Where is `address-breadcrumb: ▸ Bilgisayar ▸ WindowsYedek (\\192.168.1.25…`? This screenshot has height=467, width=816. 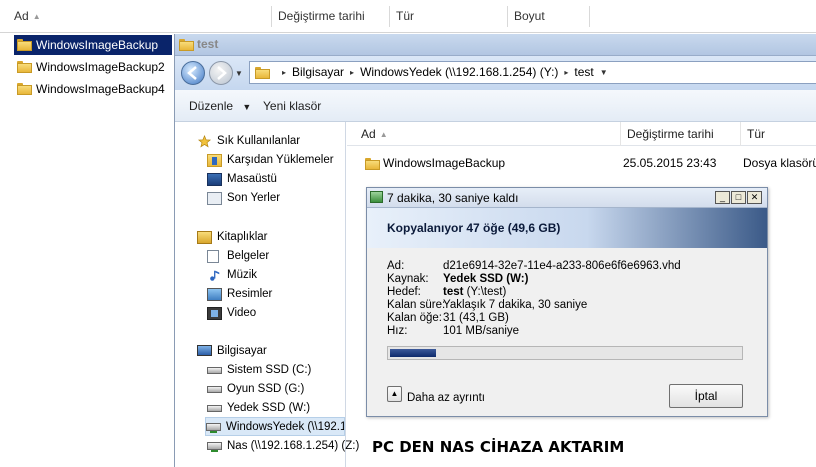
address-breadcrumb: ▸ Bilgisayar ▸ WindowsYedek (\\192.168.1.25… is located at coordinates (532, 72).